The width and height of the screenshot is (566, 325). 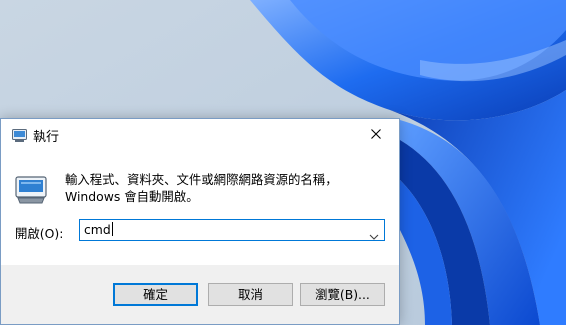 I want to click on command-text: cmd, so click(x=97, y=229).